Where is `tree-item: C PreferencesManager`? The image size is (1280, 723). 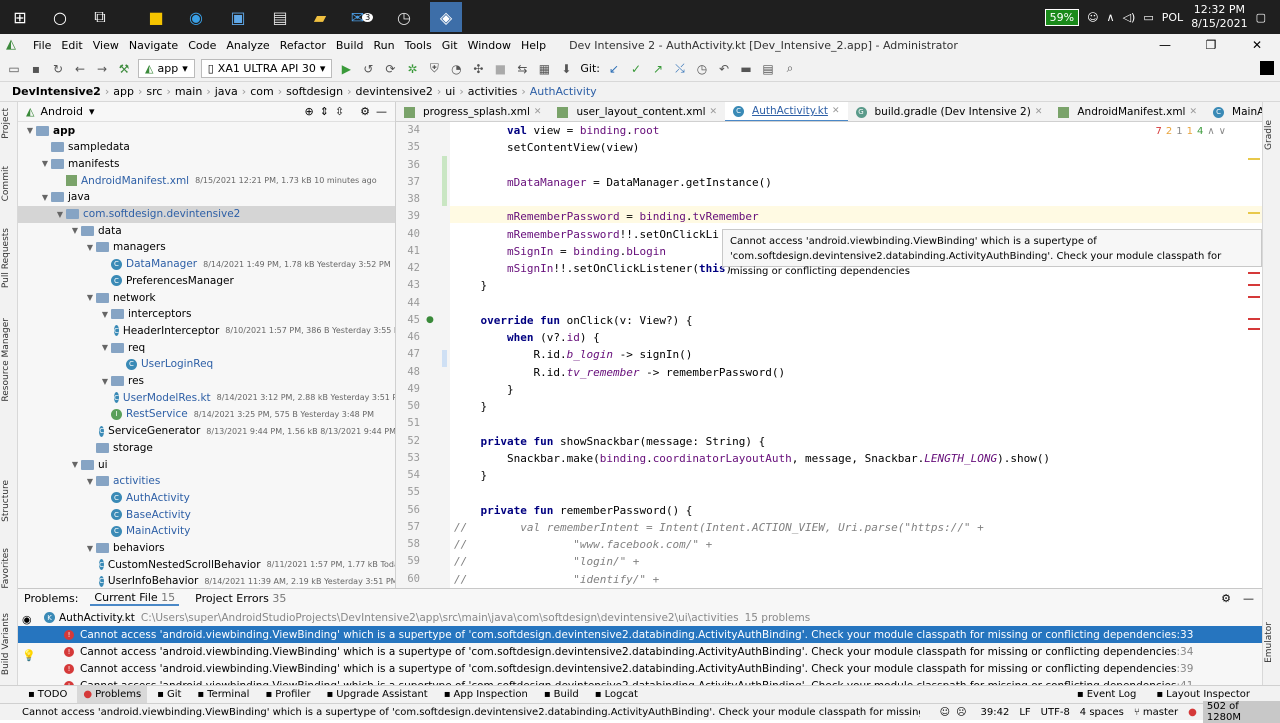 tree-item: C PreferencesManager is located at coordinates (206, 280).